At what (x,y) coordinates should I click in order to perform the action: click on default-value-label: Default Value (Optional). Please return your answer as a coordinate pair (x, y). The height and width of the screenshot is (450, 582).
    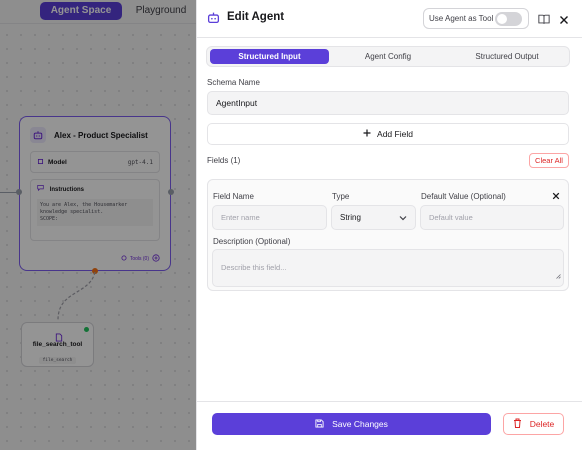
    Looking at the image, I should click on (463, 196).